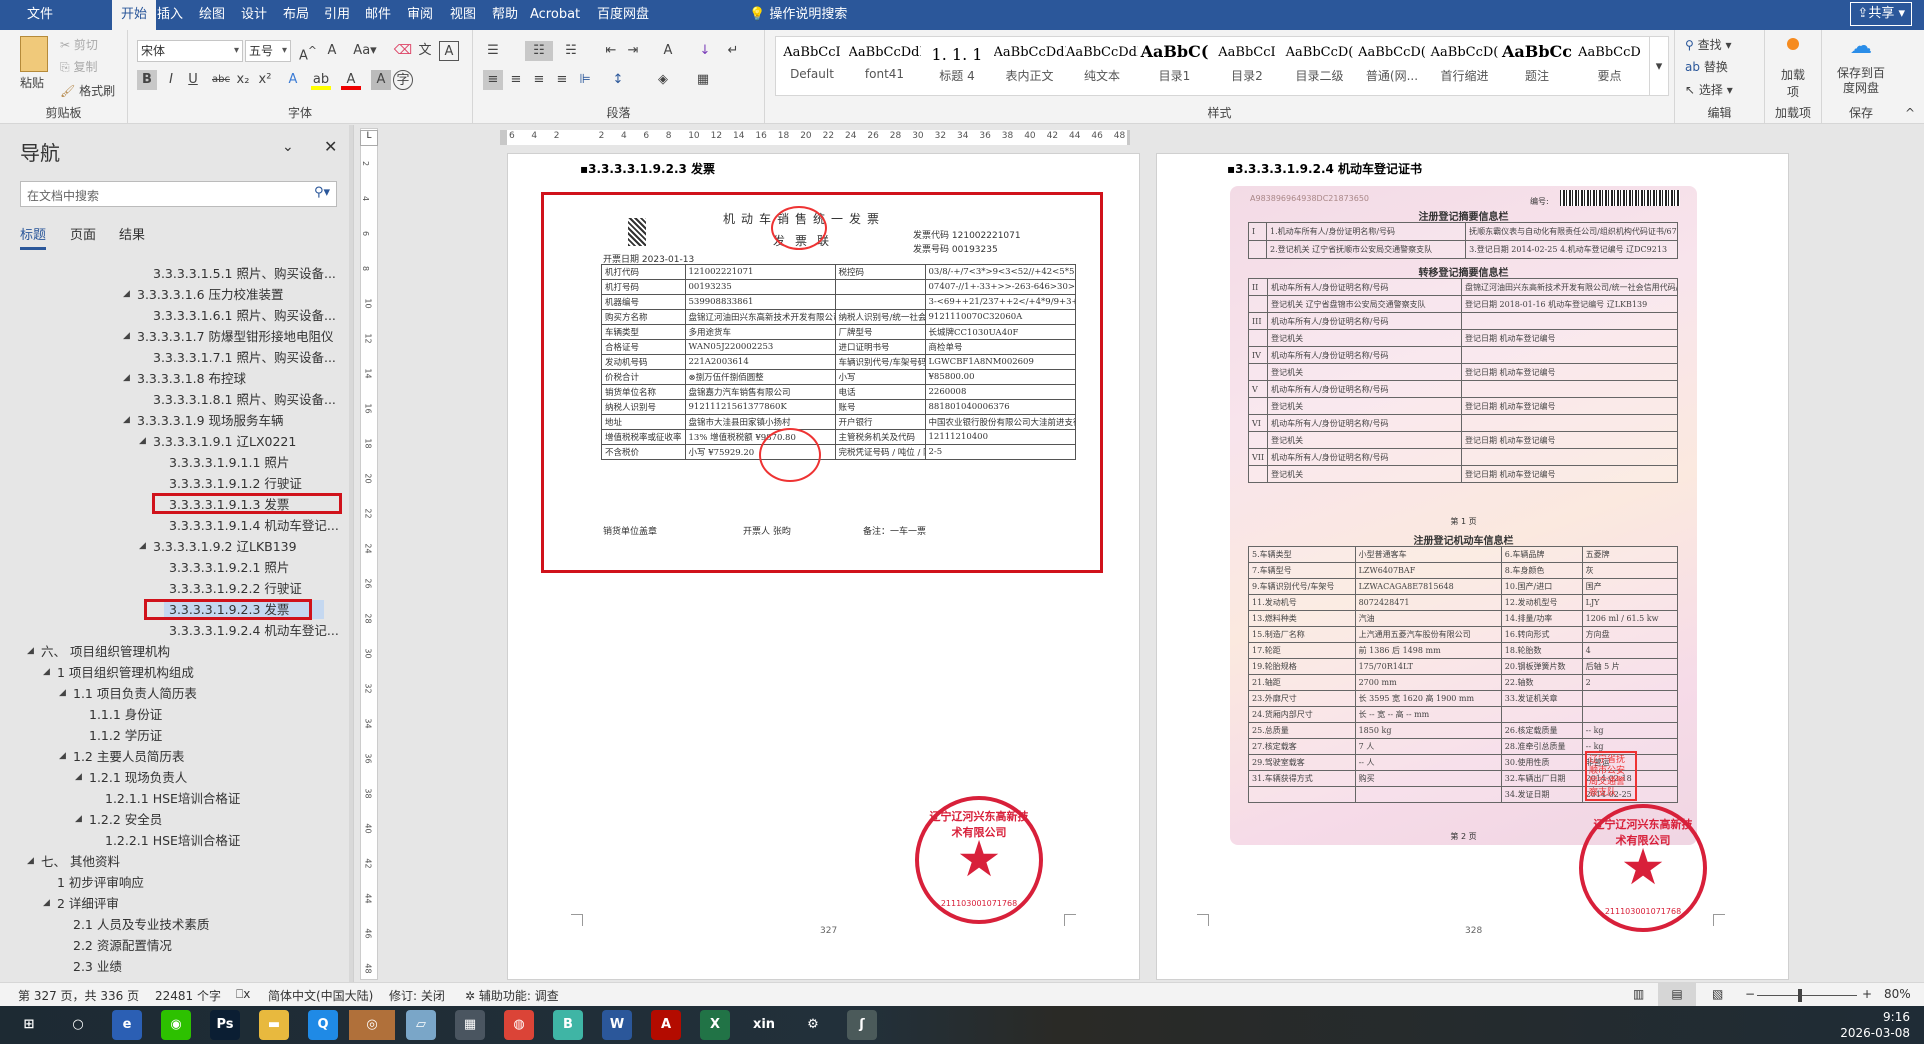 This screenshot has height=1044, width=1924. What do you see at coordinates (493, 80) in the screenshot?
I see `align-left-icon: ≡` at bounding box center [493, 80].